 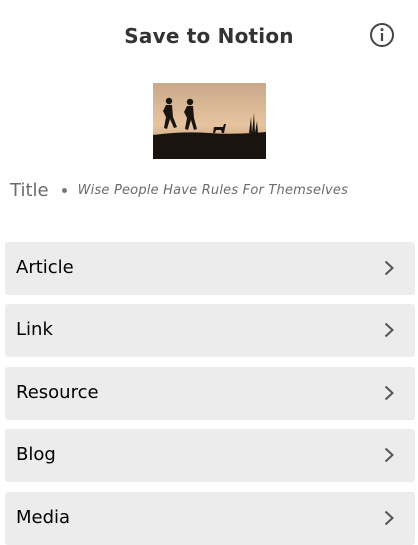 I want to click on preview-image, so click(x=209, y=121).